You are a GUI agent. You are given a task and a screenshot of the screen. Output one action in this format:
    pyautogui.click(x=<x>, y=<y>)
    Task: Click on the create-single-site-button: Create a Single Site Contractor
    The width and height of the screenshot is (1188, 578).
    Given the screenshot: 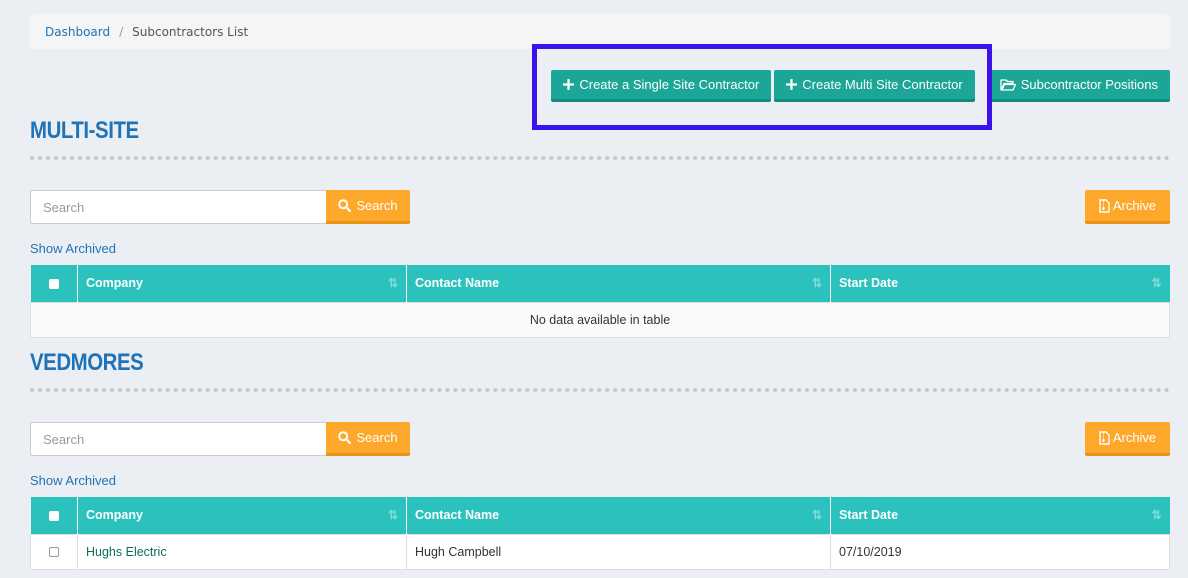 What is the action you would take?
    pyautogui.click(x=661, y=86)
    